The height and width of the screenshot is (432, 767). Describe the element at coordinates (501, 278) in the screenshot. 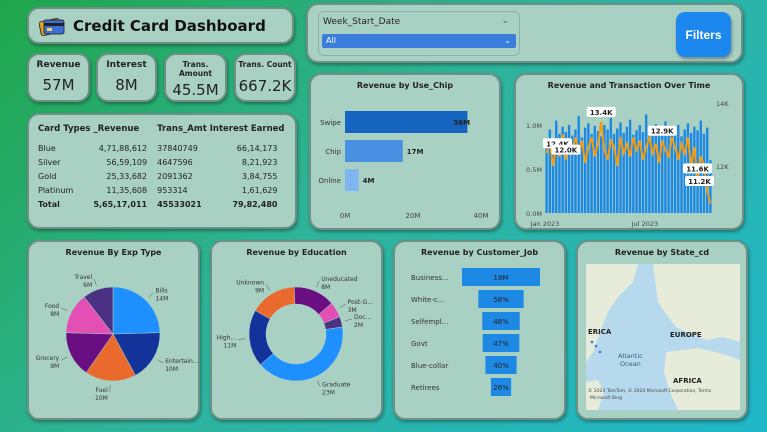

I see `data-label: 18M` at that location.